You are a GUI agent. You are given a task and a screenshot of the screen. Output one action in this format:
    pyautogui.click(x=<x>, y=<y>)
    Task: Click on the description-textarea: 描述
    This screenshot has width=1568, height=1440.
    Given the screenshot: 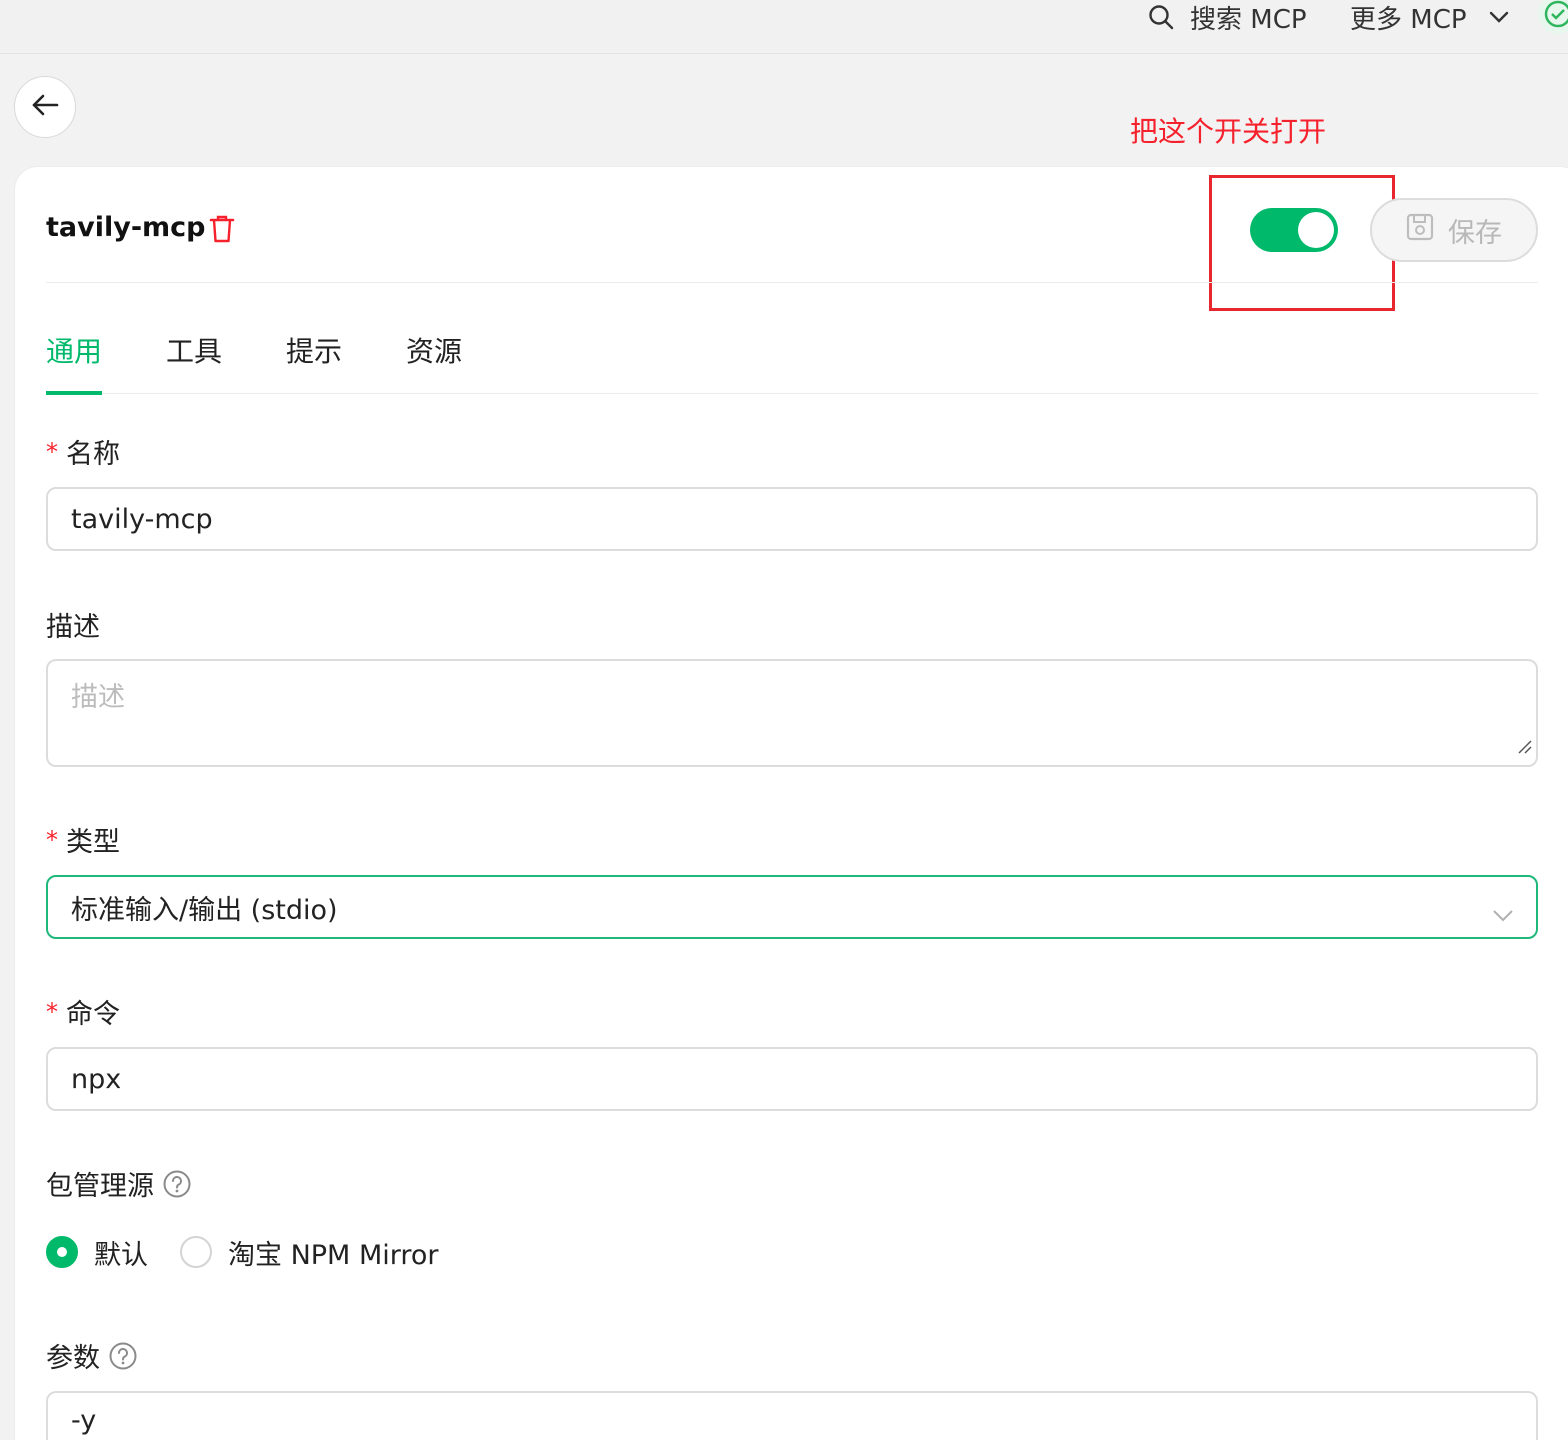 What is the action you would take?
    pyautogui.click(x=792, y=713)
    